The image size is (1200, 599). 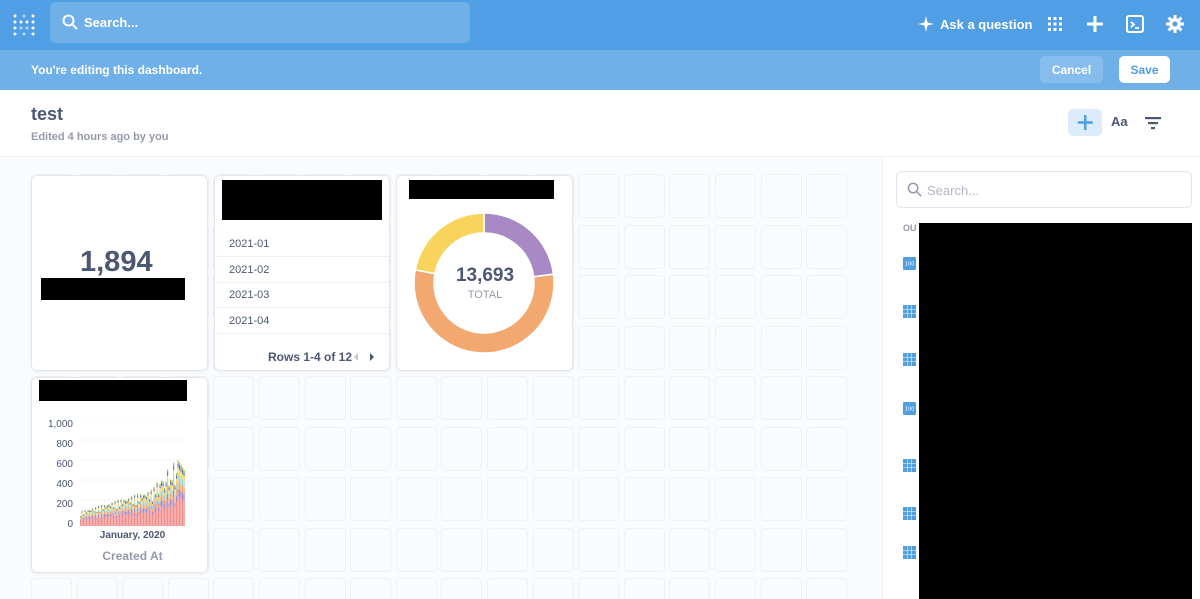 I want to click on table-grid-icon, so click(x=909, y=513).